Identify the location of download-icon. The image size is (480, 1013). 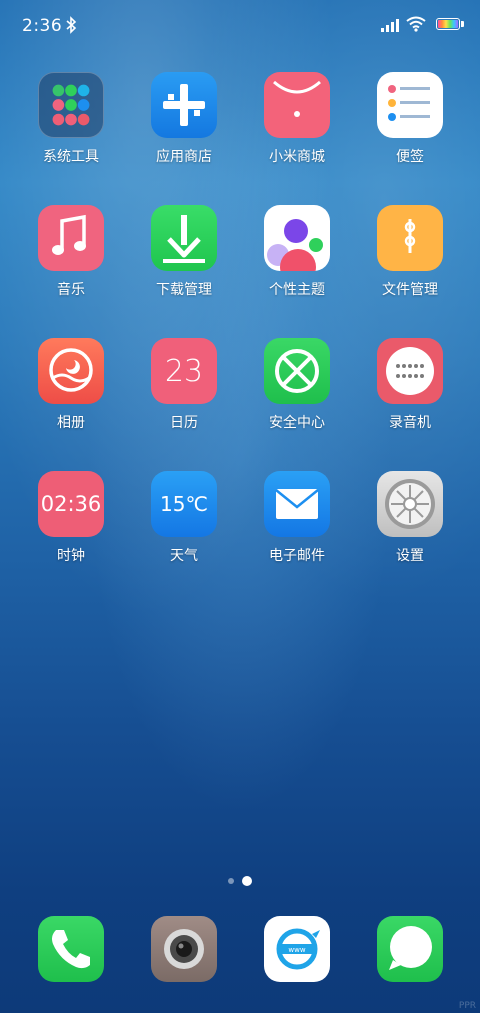
(184, 238).